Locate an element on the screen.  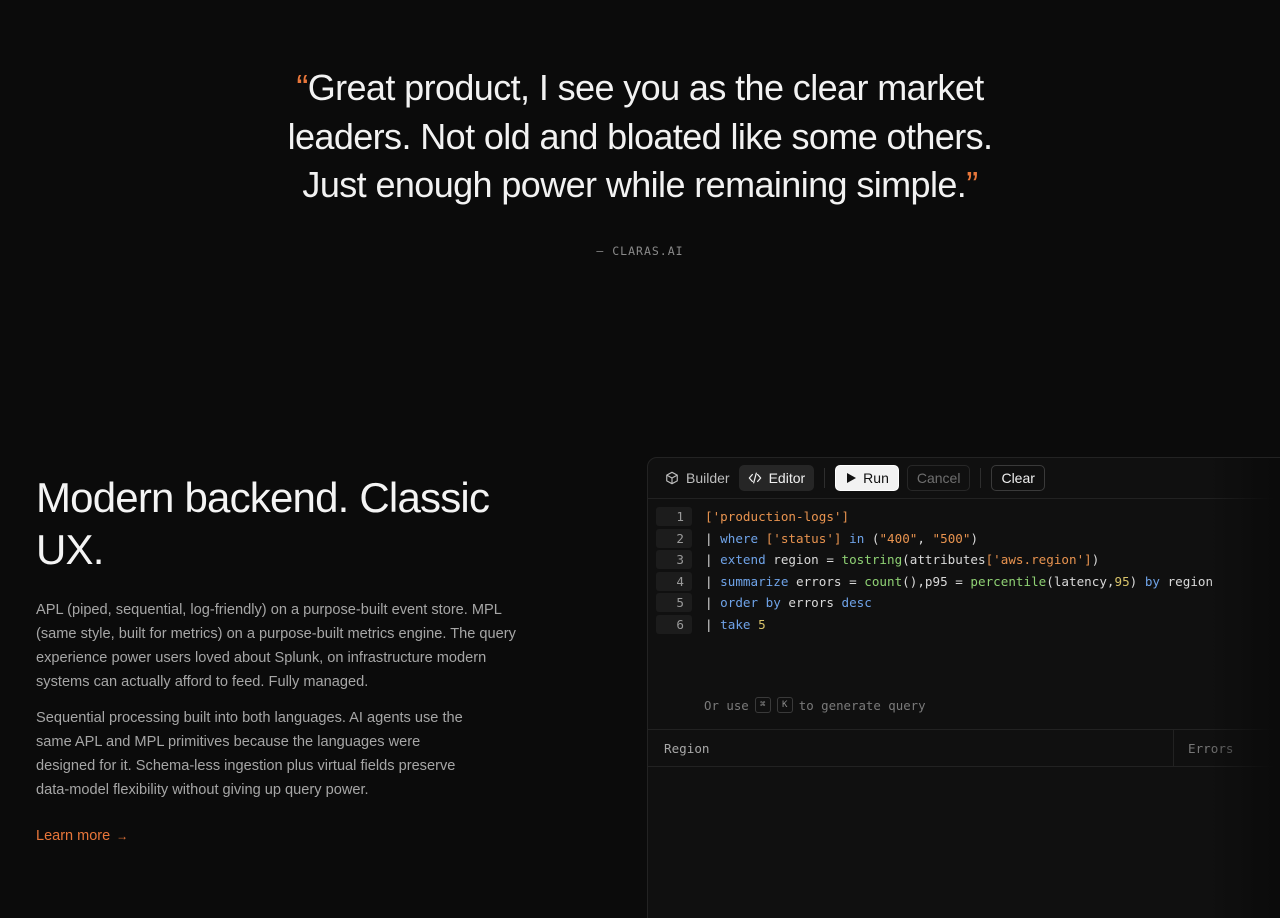
line-number: 1 is located at coordinates (674, 517).